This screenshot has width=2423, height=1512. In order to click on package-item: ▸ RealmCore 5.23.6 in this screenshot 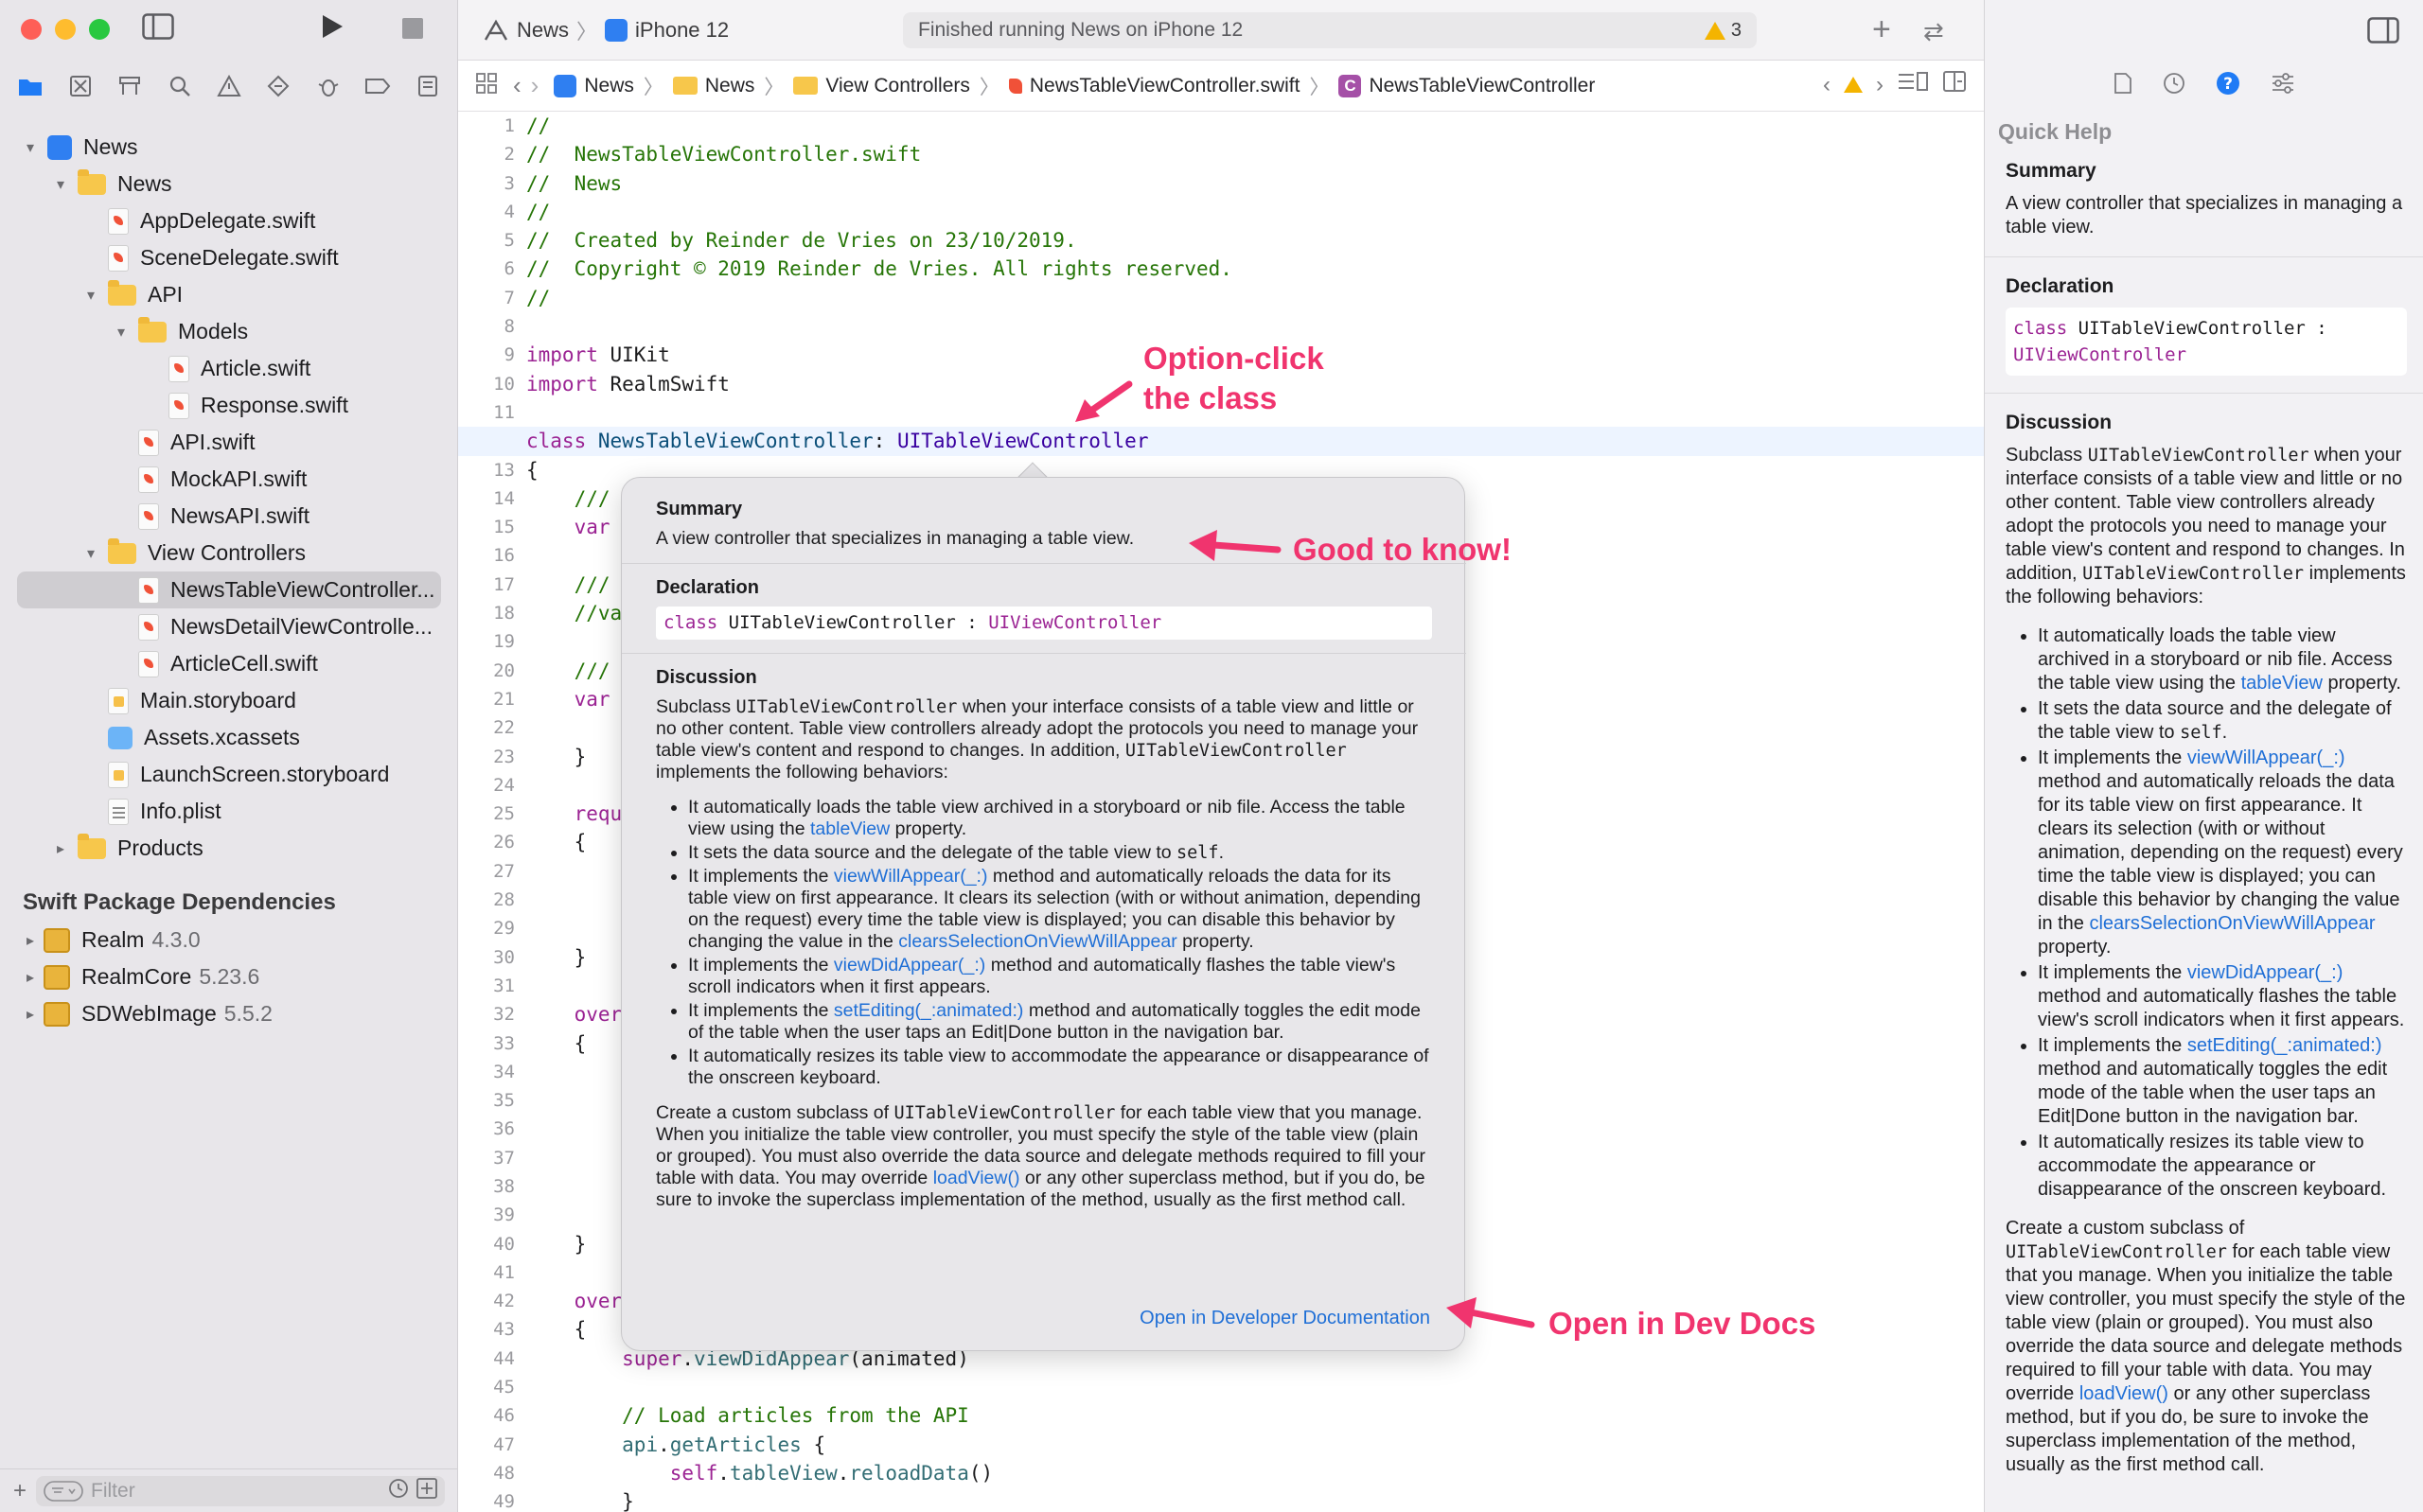, I will do `click(229, 976)`.